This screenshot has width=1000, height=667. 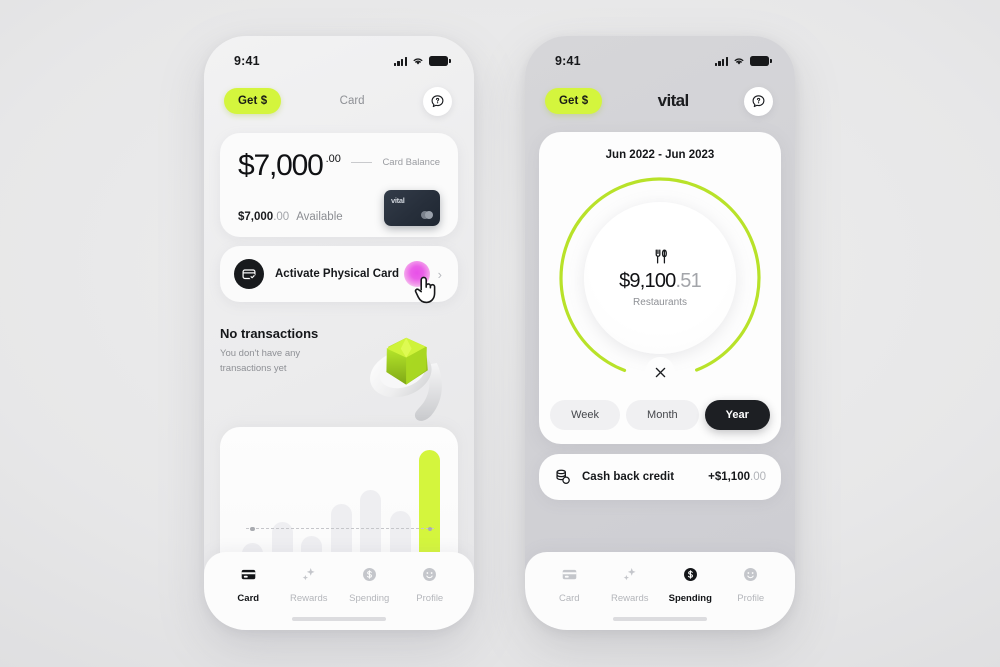 I want to click on brand-logo: vital, so click(x=673, y=100).